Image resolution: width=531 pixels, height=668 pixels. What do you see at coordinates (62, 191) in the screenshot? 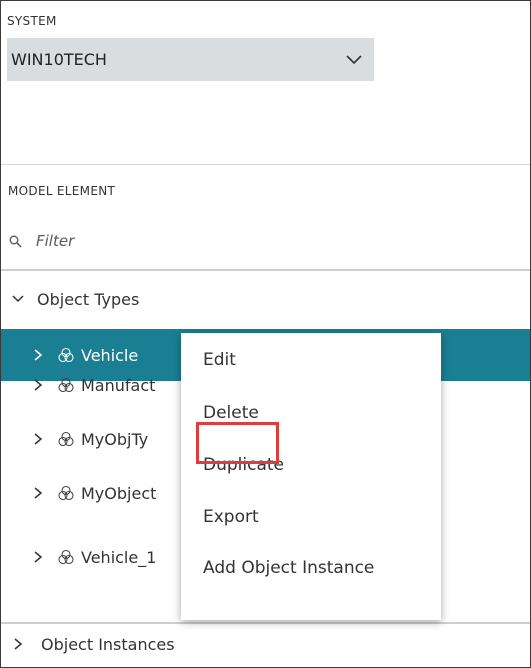
I see `model-element-label: MODEL ELEMENT` at bounding box center [62, 191].